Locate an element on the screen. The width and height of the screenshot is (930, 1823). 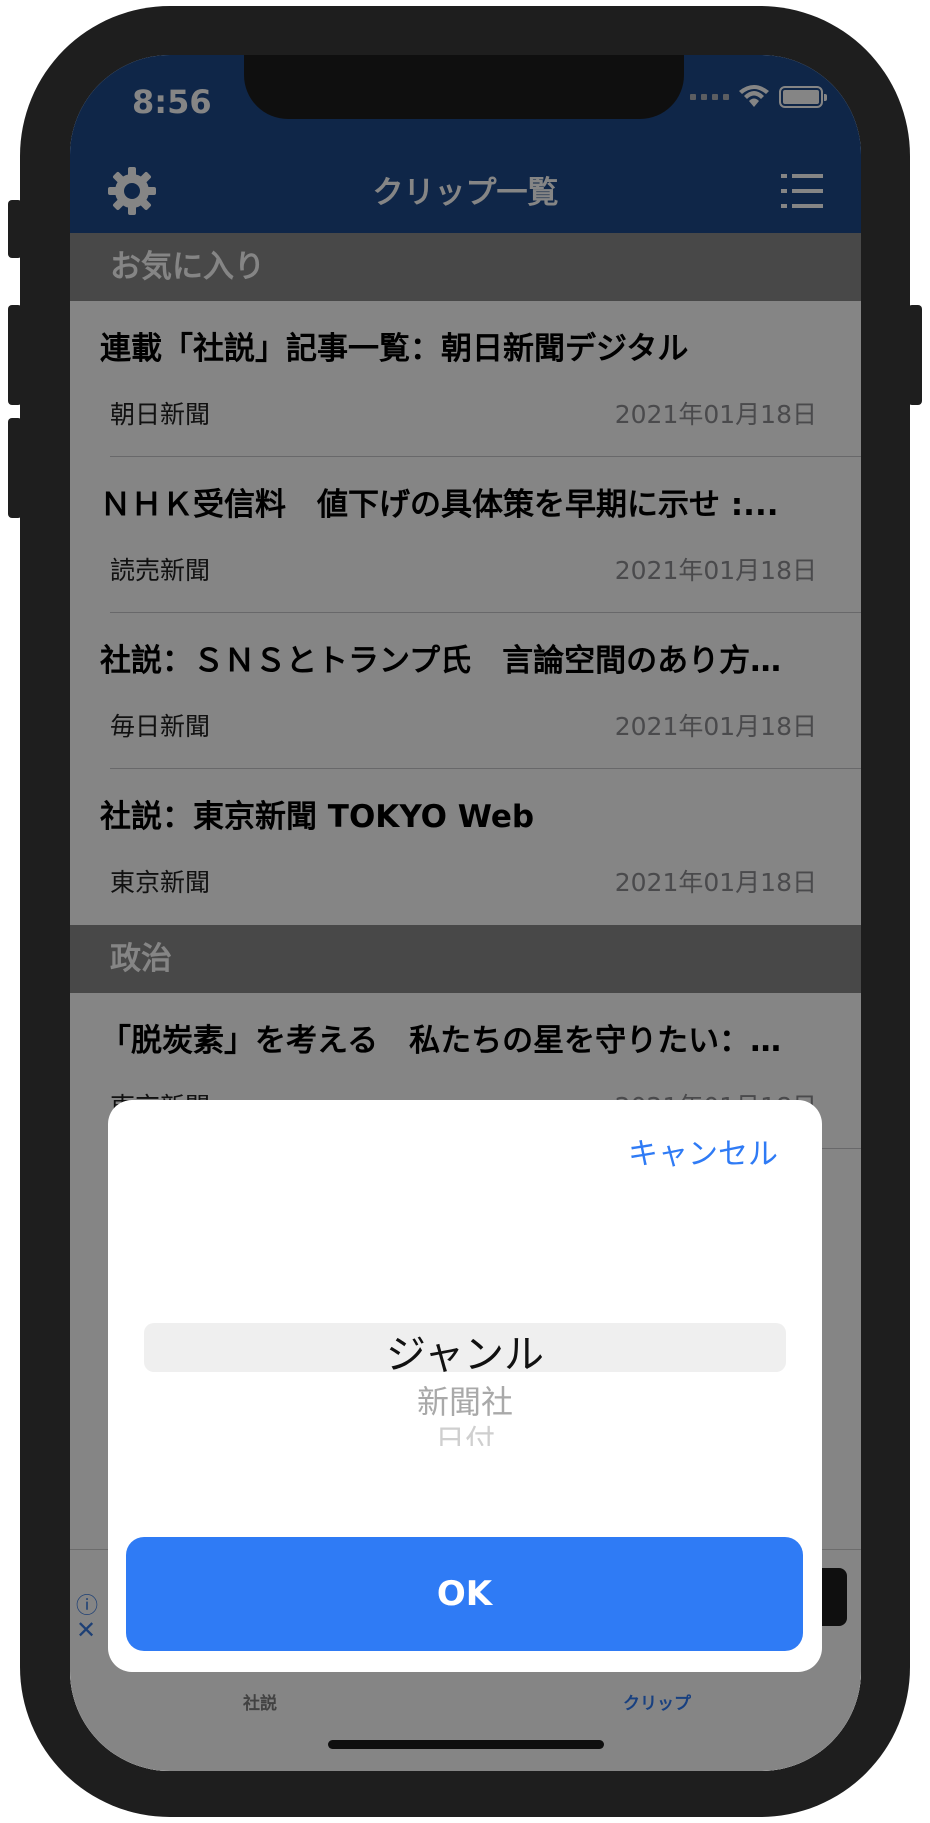
picker-option: 日付 is located at coordinates (465, 1431).